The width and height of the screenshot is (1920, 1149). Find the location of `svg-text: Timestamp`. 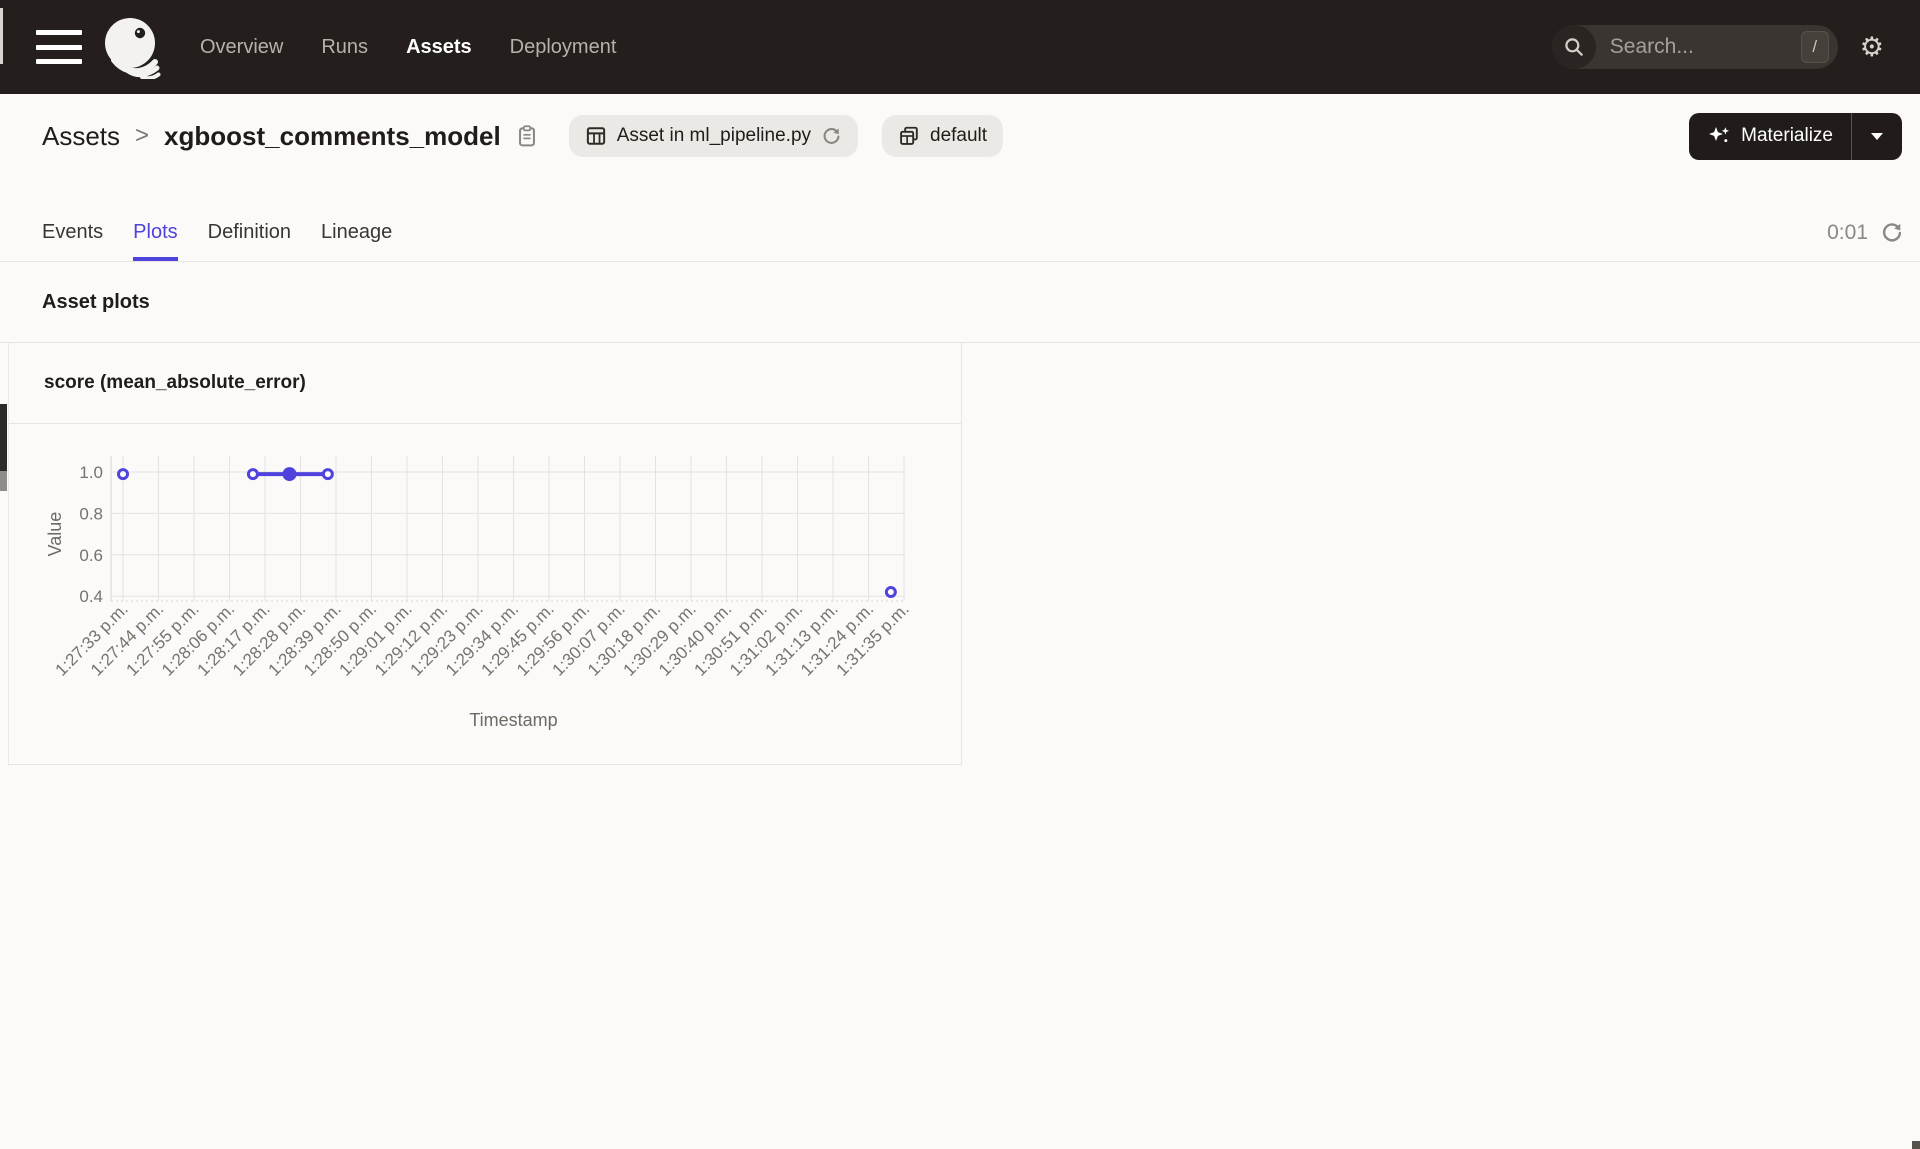

svg-text: Timestamp is located at coordinates (513, 720).